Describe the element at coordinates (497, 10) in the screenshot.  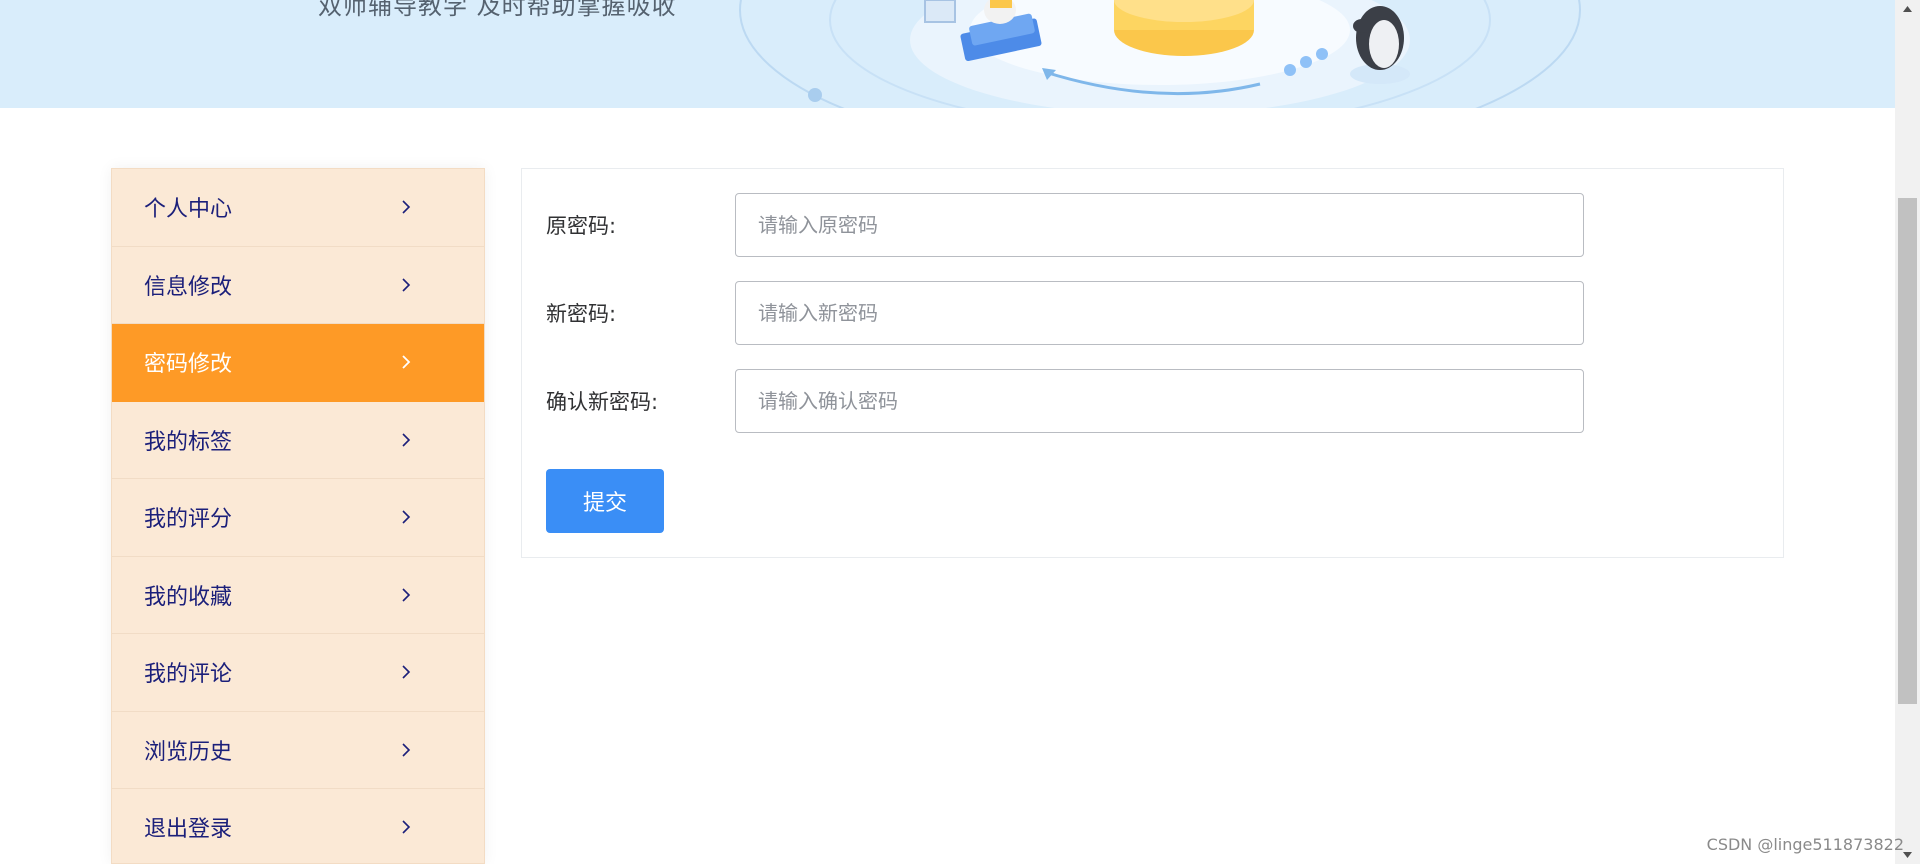
I see `banner-slogan: 双师辅导教学 及时帮助掌握吸收` at that location.